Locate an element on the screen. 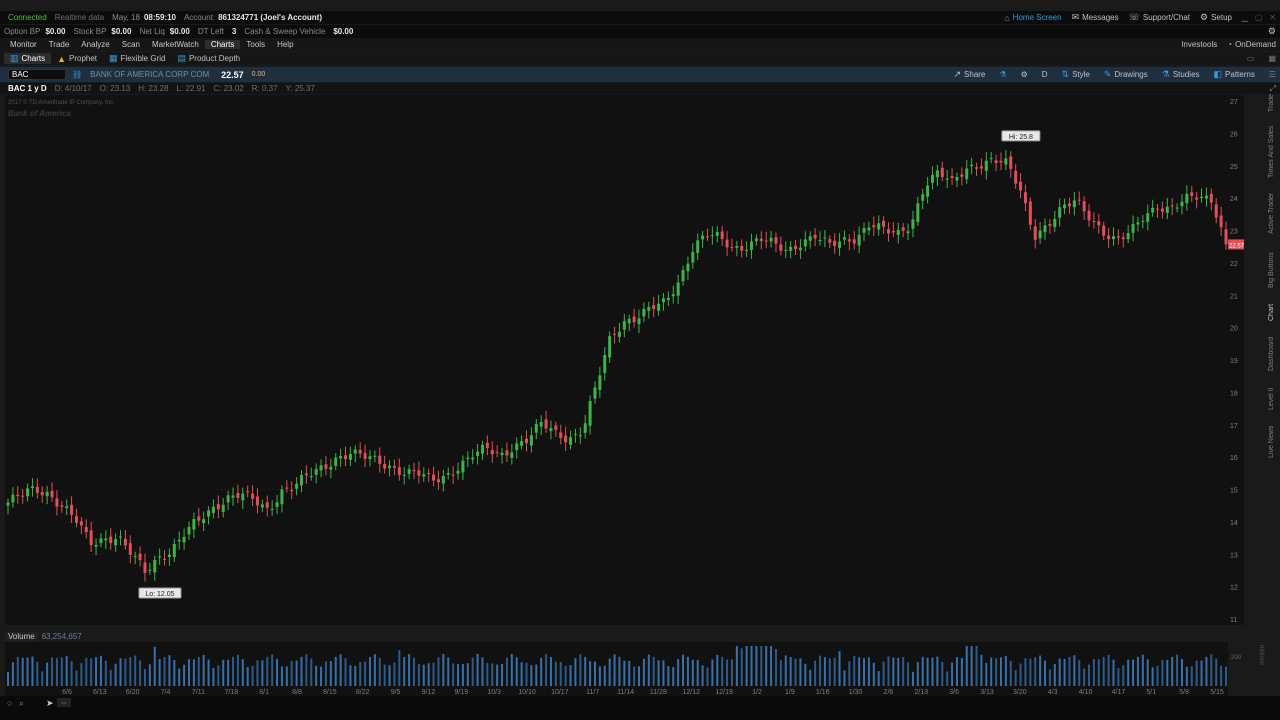  gear-icon: ⚙ is located at coordinates (1272, 31).